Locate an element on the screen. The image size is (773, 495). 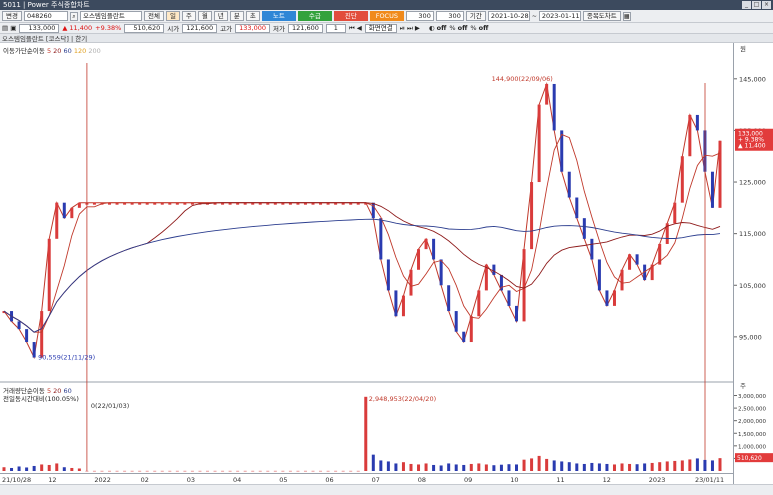
volume-axis-unit: 주 is located at coordinates (743, 386).